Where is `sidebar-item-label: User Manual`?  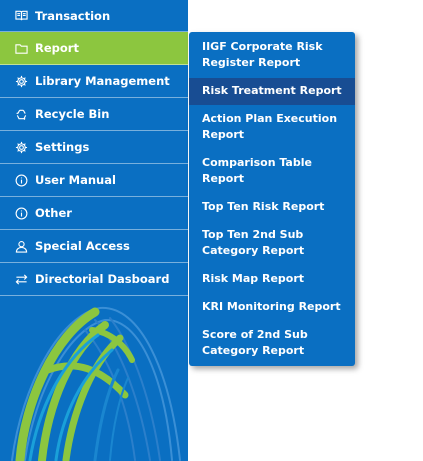
sidebar-item-label: User Manual is located at coordinates (75, 180).